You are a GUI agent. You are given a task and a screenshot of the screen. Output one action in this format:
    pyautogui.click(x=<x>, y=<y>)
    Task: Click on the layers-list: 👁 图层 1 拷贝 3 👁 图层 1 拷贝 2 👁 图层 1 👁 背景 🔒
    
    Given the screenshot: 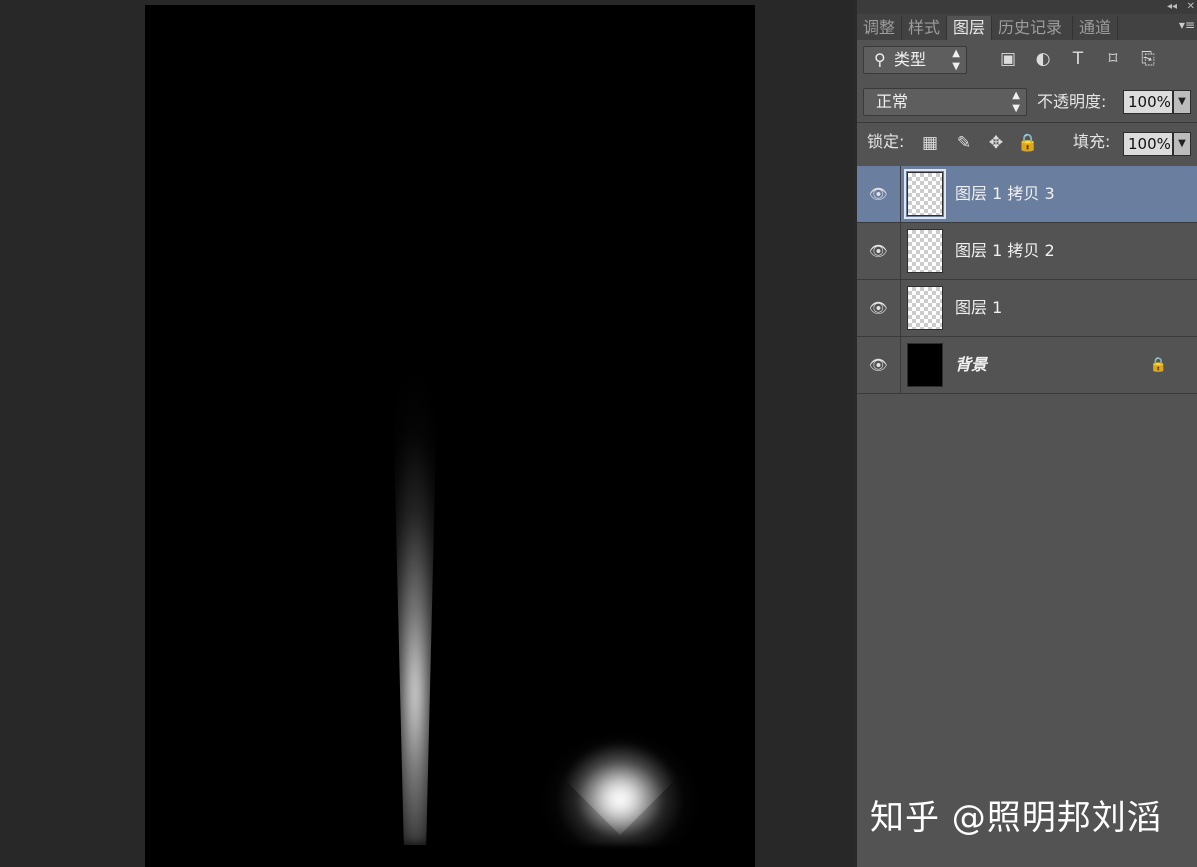 What is the action you would take?
    pyautogui.click(x=1027, y=280)
    